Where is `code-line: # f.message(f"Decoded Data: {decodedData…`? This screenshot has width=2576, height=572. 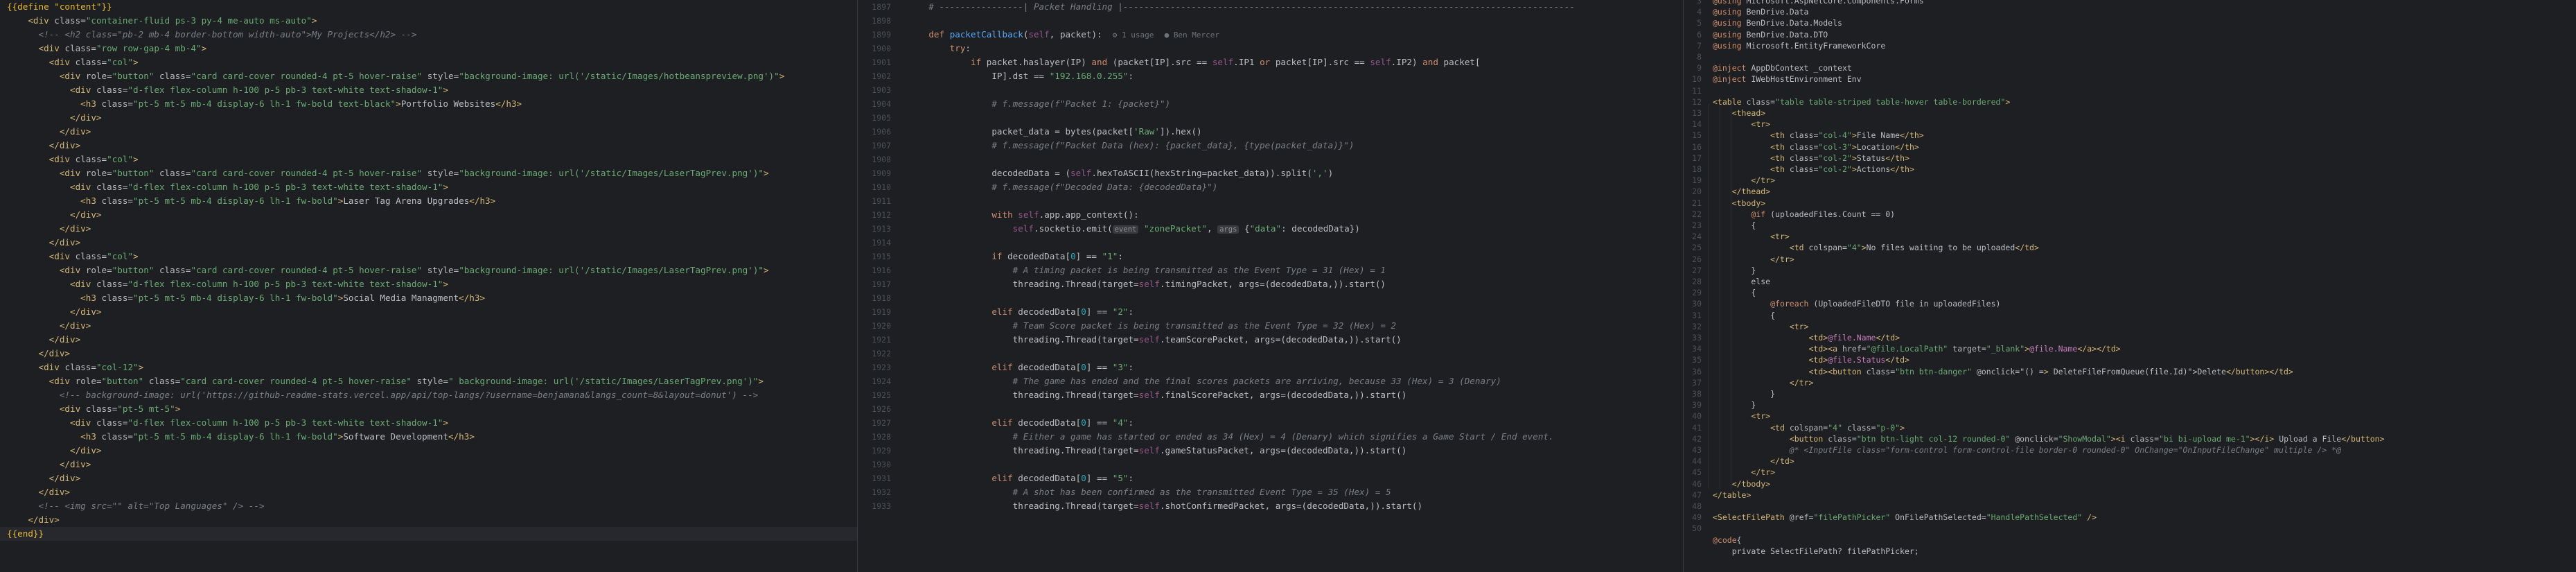 code-line: # f.message(f"Decoded Data: {decodedData… is located at coordinates (1295, 187).